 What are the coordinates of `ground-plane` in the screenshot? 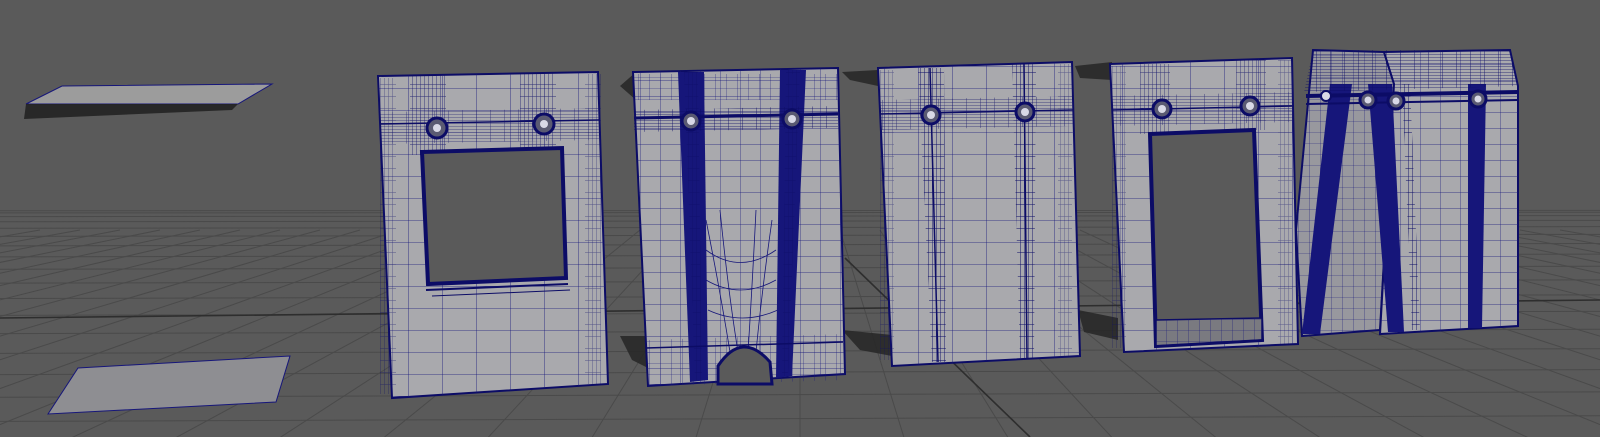 It's located at (169, 385).